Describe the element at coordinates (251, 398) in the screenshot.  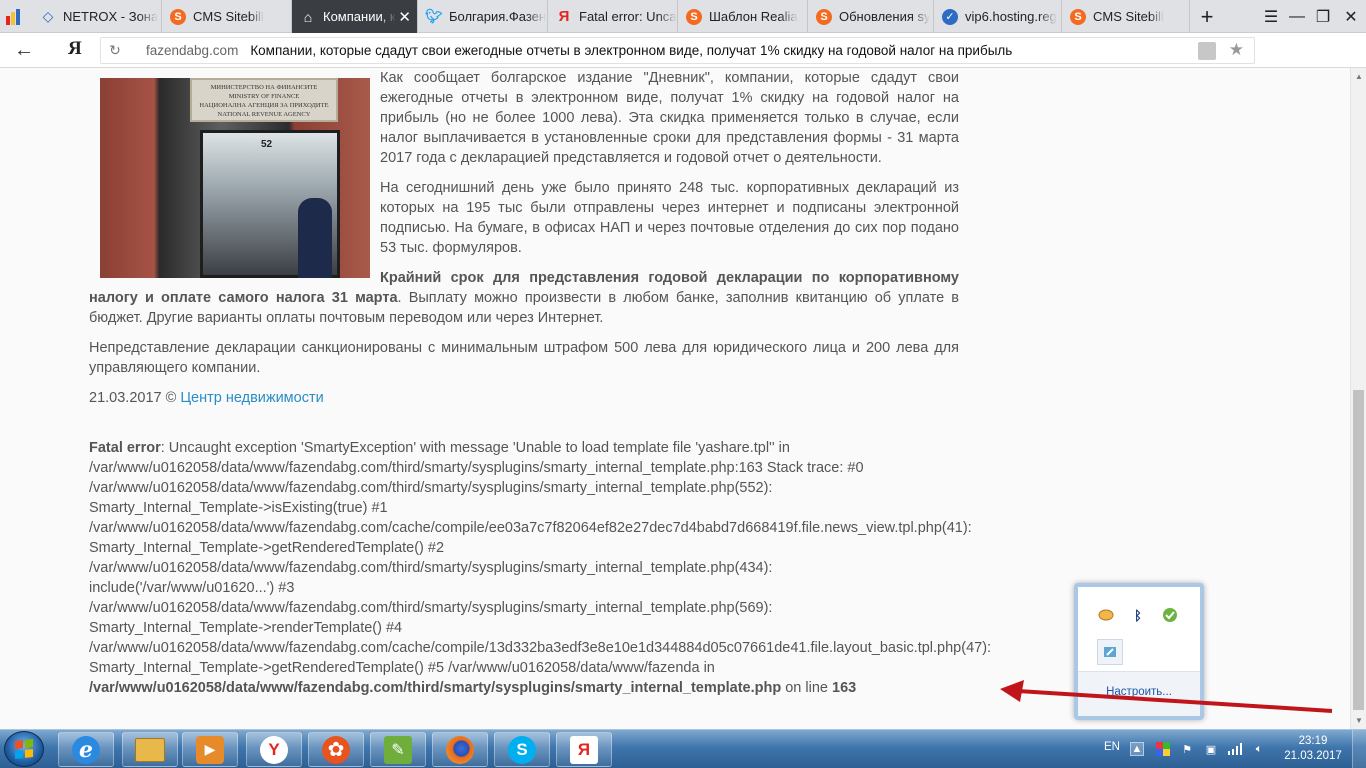
I see `source-link: Центр недвижимости` at that location.